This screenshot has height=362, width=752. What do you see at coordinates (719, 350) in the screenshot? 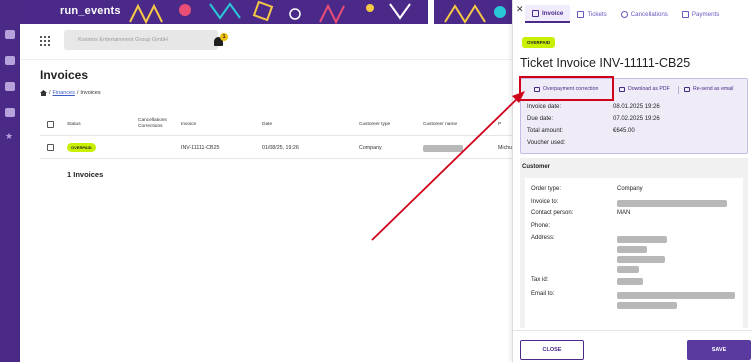
I see `save-button: SAVE` at bounding box center [719, 350].